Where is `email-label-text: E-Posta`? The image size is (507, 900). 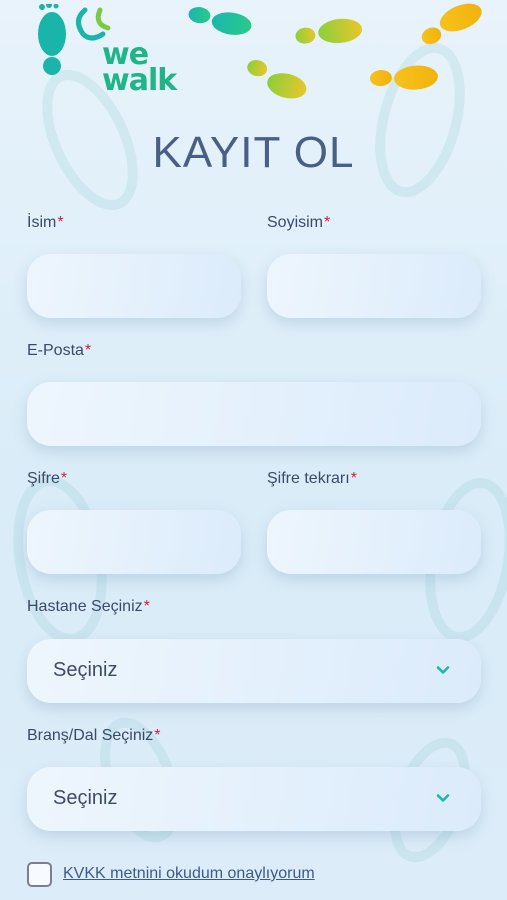
email-label-text: E-Posta is located at coordinates (55, 350).